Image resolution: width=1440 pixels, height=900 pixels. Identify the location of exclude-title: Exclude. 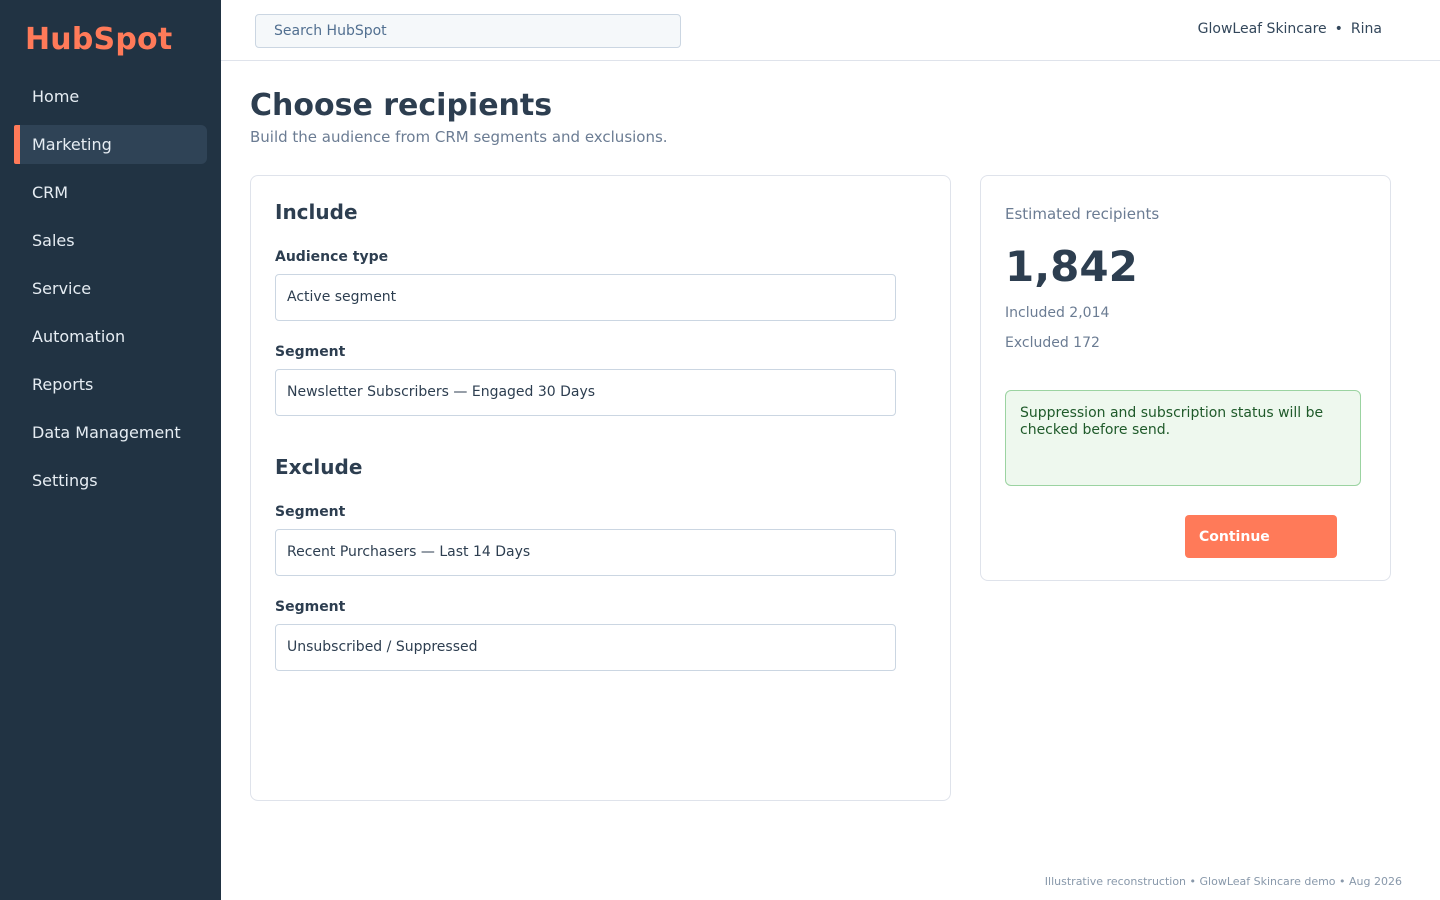
(319, 467).